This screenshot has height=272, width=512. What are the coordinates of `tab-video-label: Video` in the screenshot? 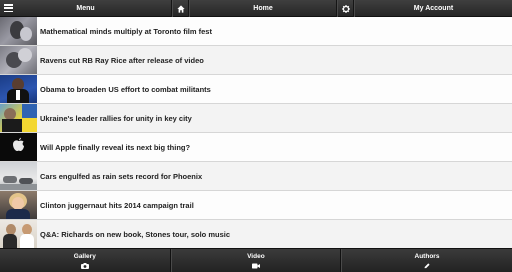 It's located at (256, 256).